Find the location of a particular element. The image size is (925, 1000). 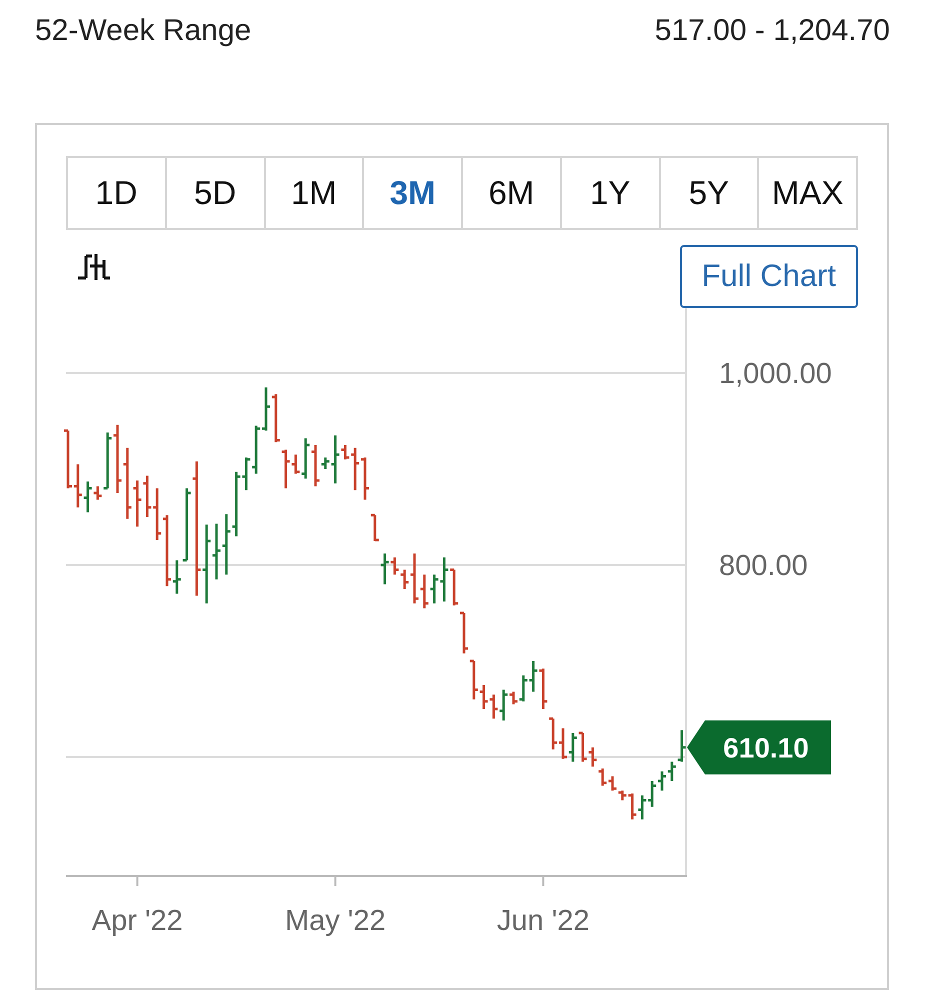

period-tab: MAX is located at coordinates (807, 193).